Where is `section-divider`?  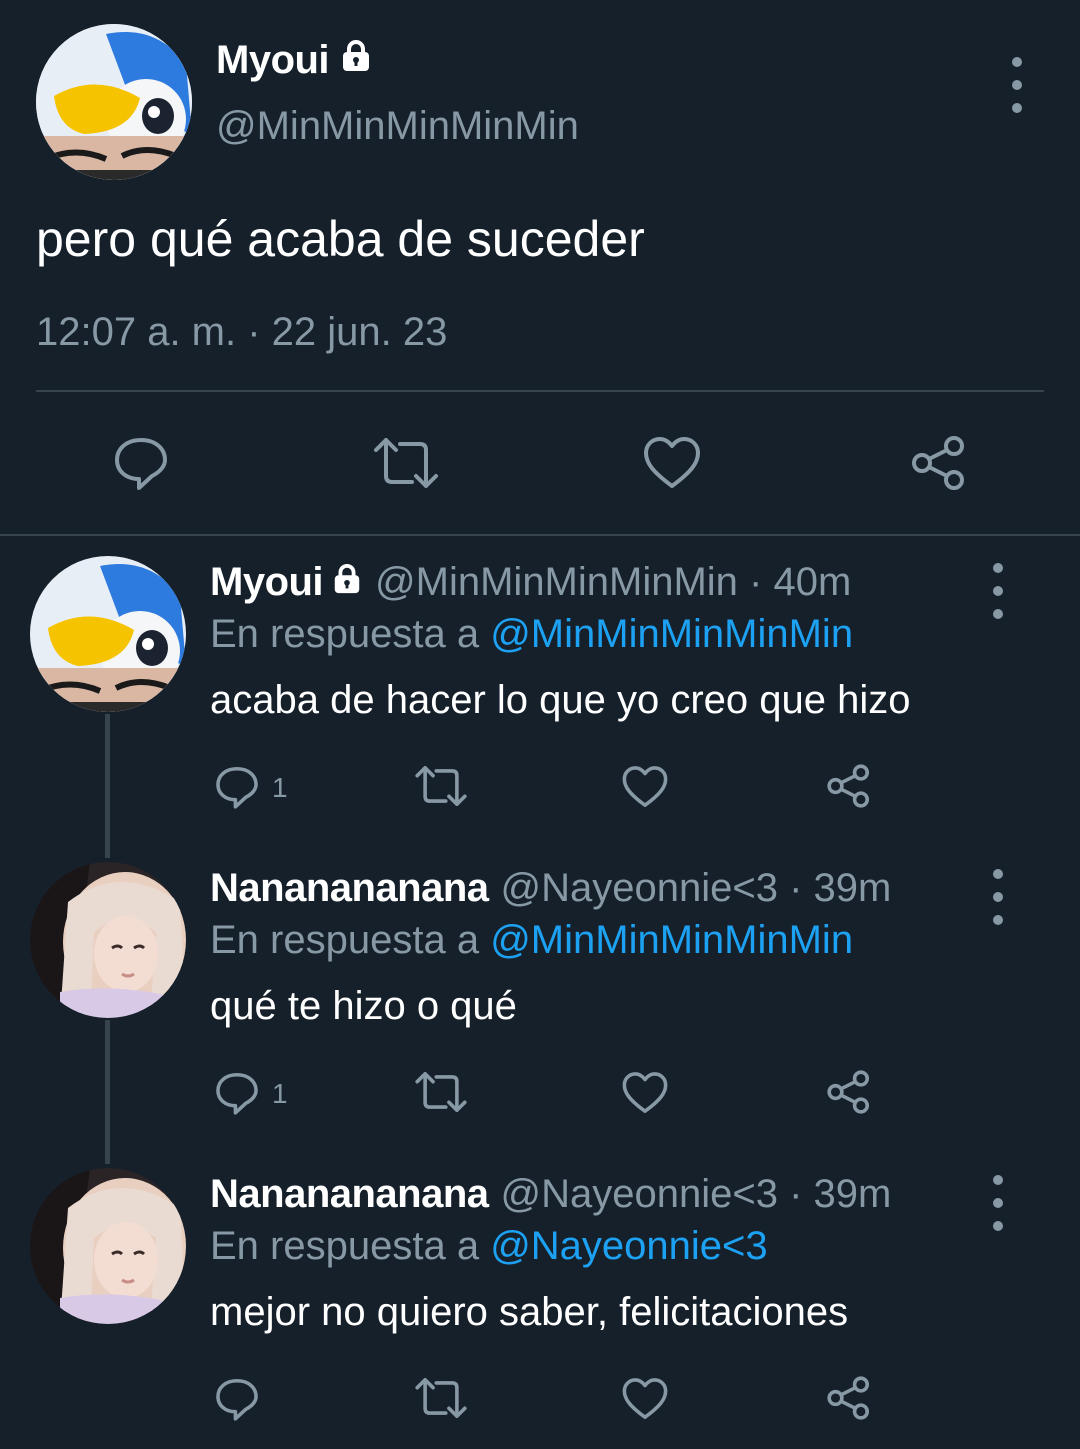 section-divider is located at coordinates (540, 535).